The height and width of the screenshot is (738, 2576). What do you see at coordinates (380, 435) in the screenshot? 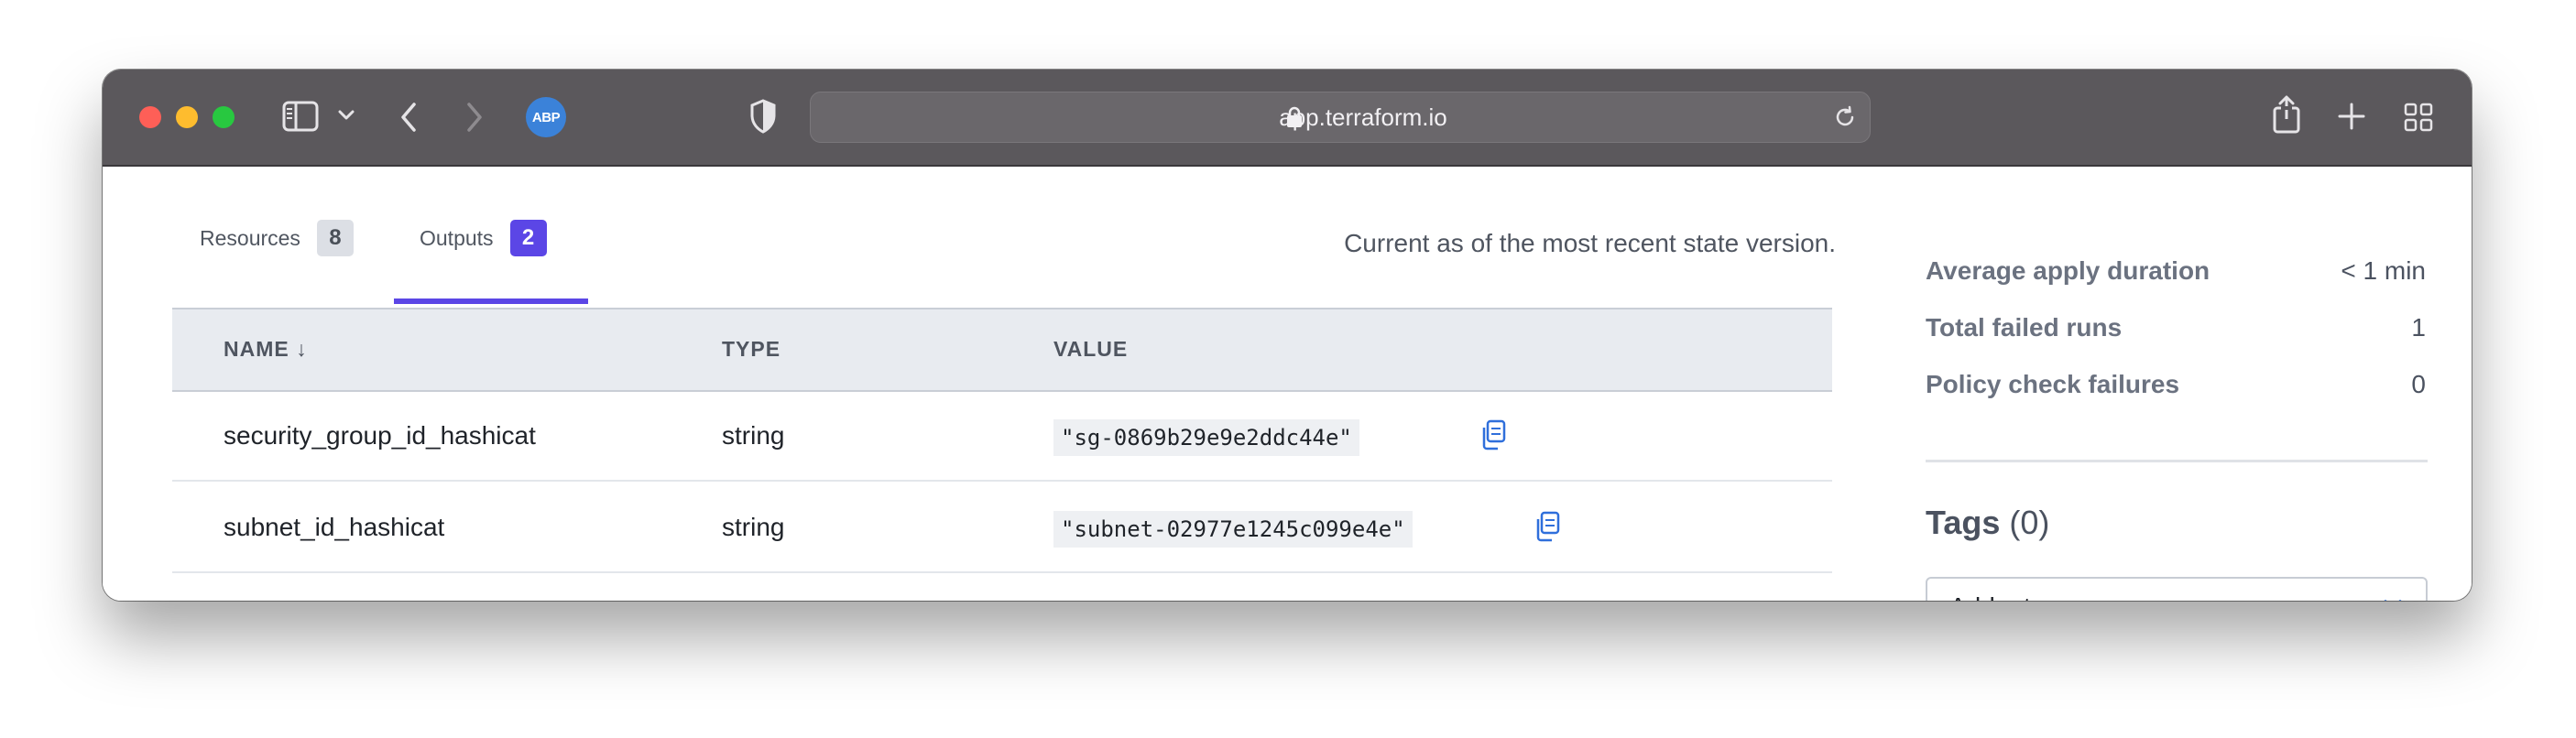
I see `output-name: security_group_id_hashicat` at bounding box center [380, 435].